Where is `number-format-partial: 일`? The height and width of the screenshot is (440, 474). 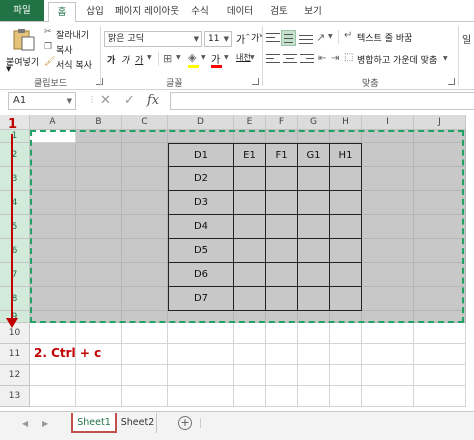 number-format-partial: 일 is located at coordinates (466, 38).